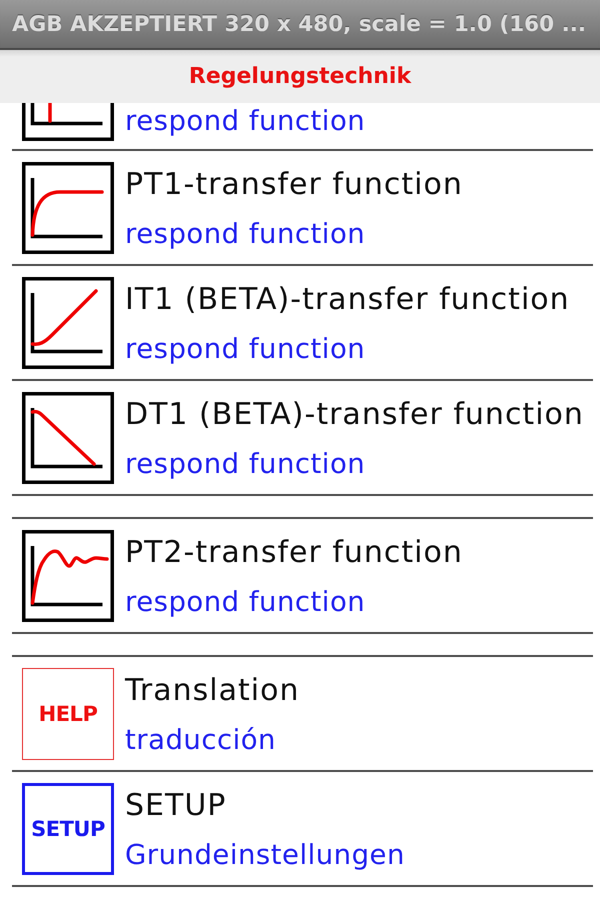 This screenshot has height=900, width=600. Describe the element at coordinates (201, 740) in the screenshot. I see `list-item-subtitle: traducción` at that location.